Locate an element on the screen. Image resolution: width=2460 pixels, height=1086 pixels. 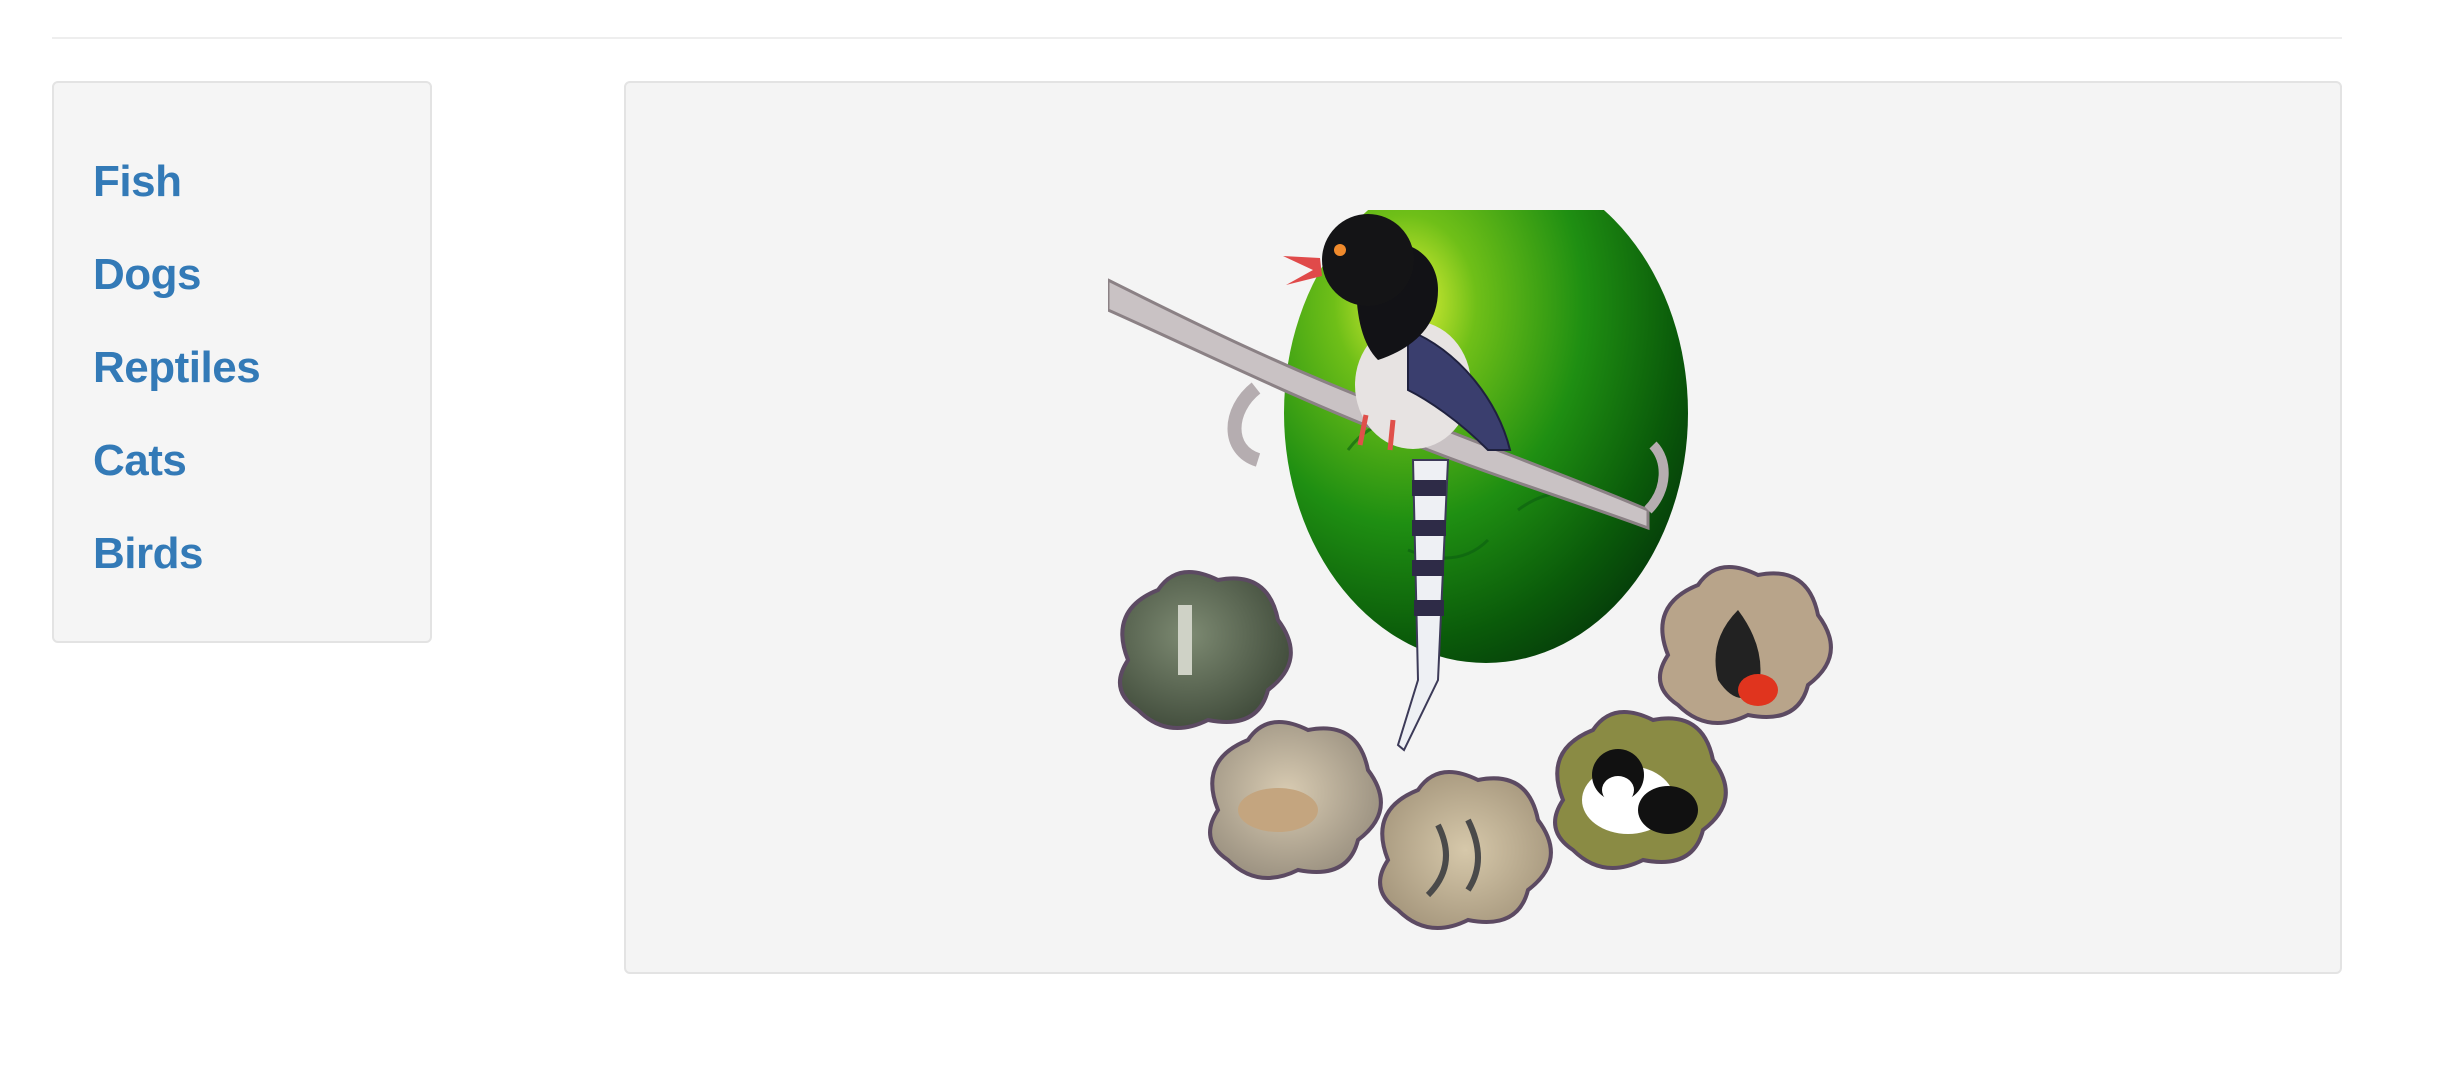
category-item-dogs: Dogs is located at coordinates (176, 294).